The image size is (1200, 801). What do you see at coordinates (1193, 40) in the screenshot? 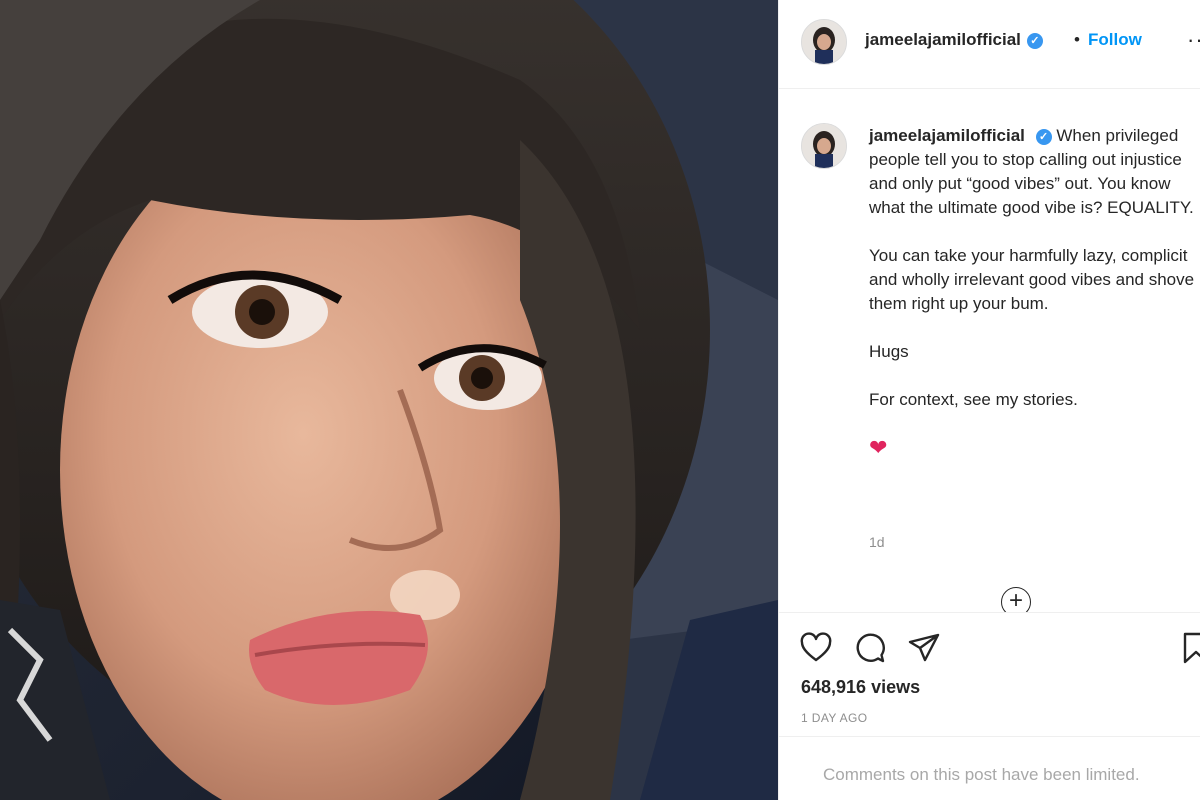
I see `more-options-icon: ···` at bounding box center [1193, 40].